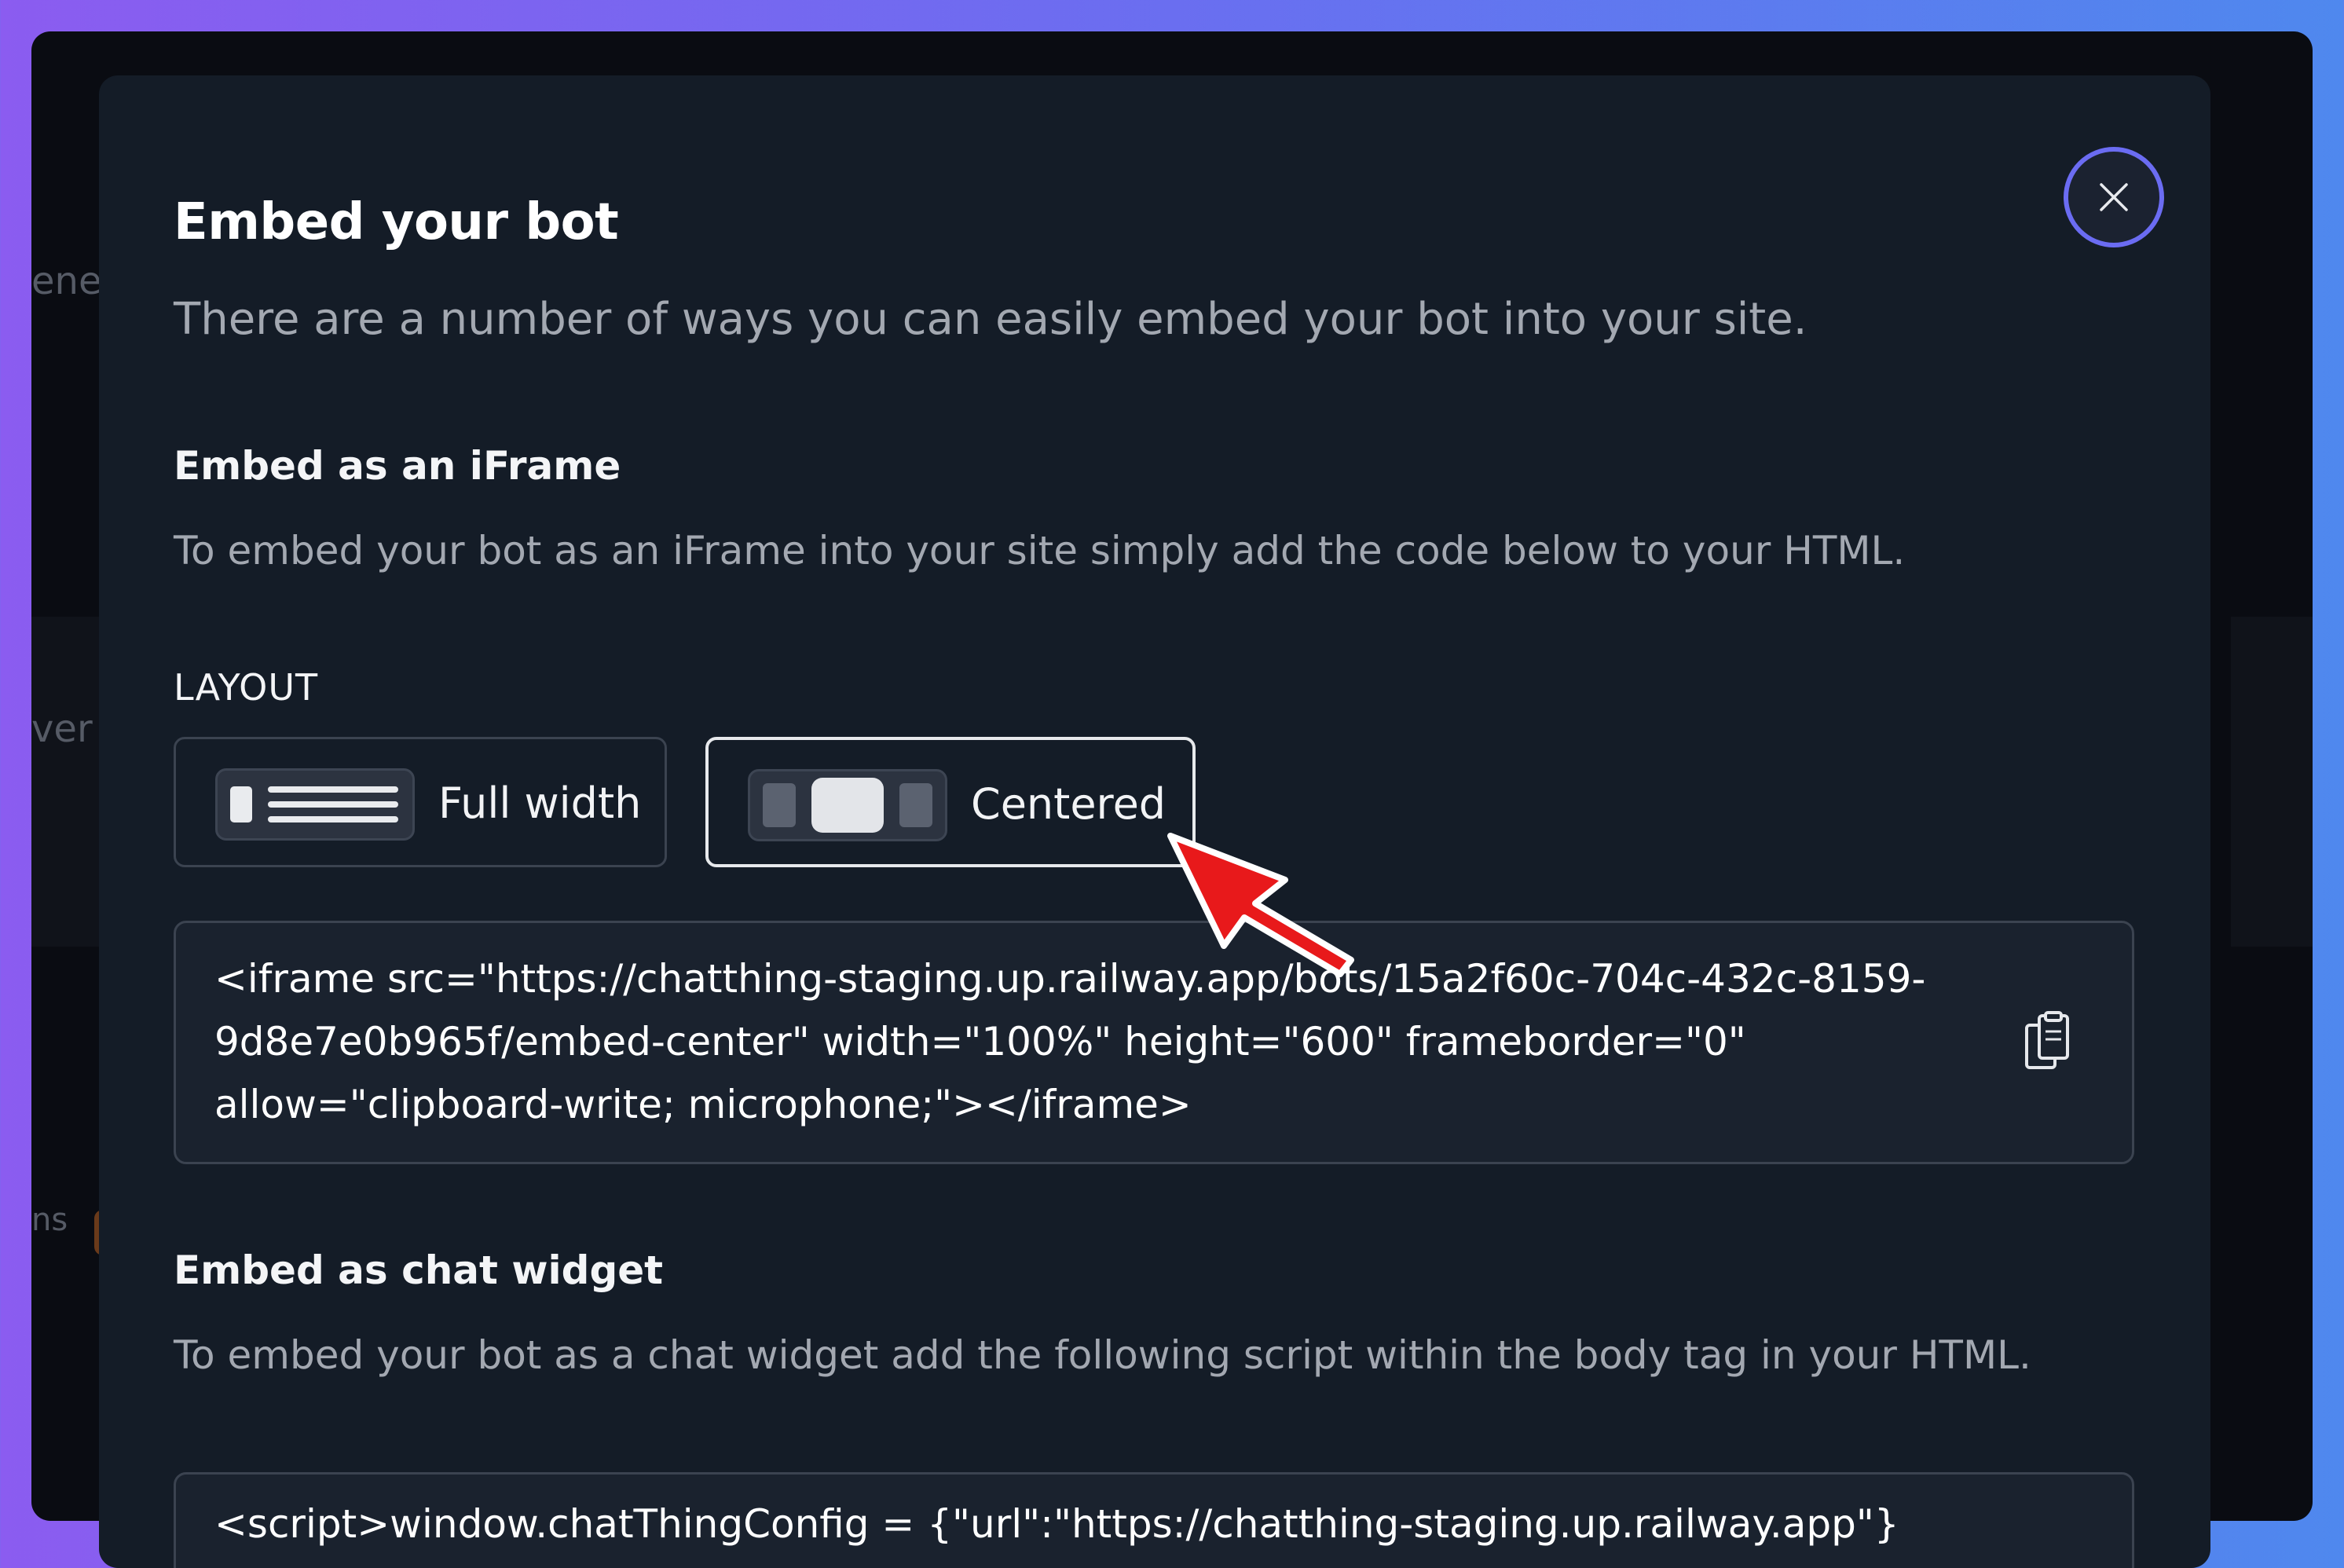 Image resolution: width=2344 pixels, height=1568 pixels. Describe the element at coordinates (315, 805) in the screenshot. I see `full-width-layout-icon` at that location.